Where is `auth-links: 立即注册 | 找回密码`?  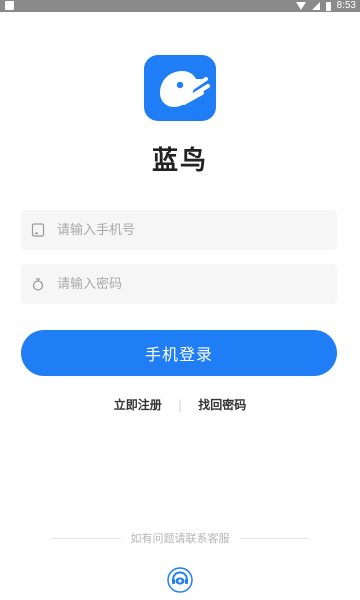
auth-links: 立即注册 | 找回密码 is located at coordinates (180, 404).